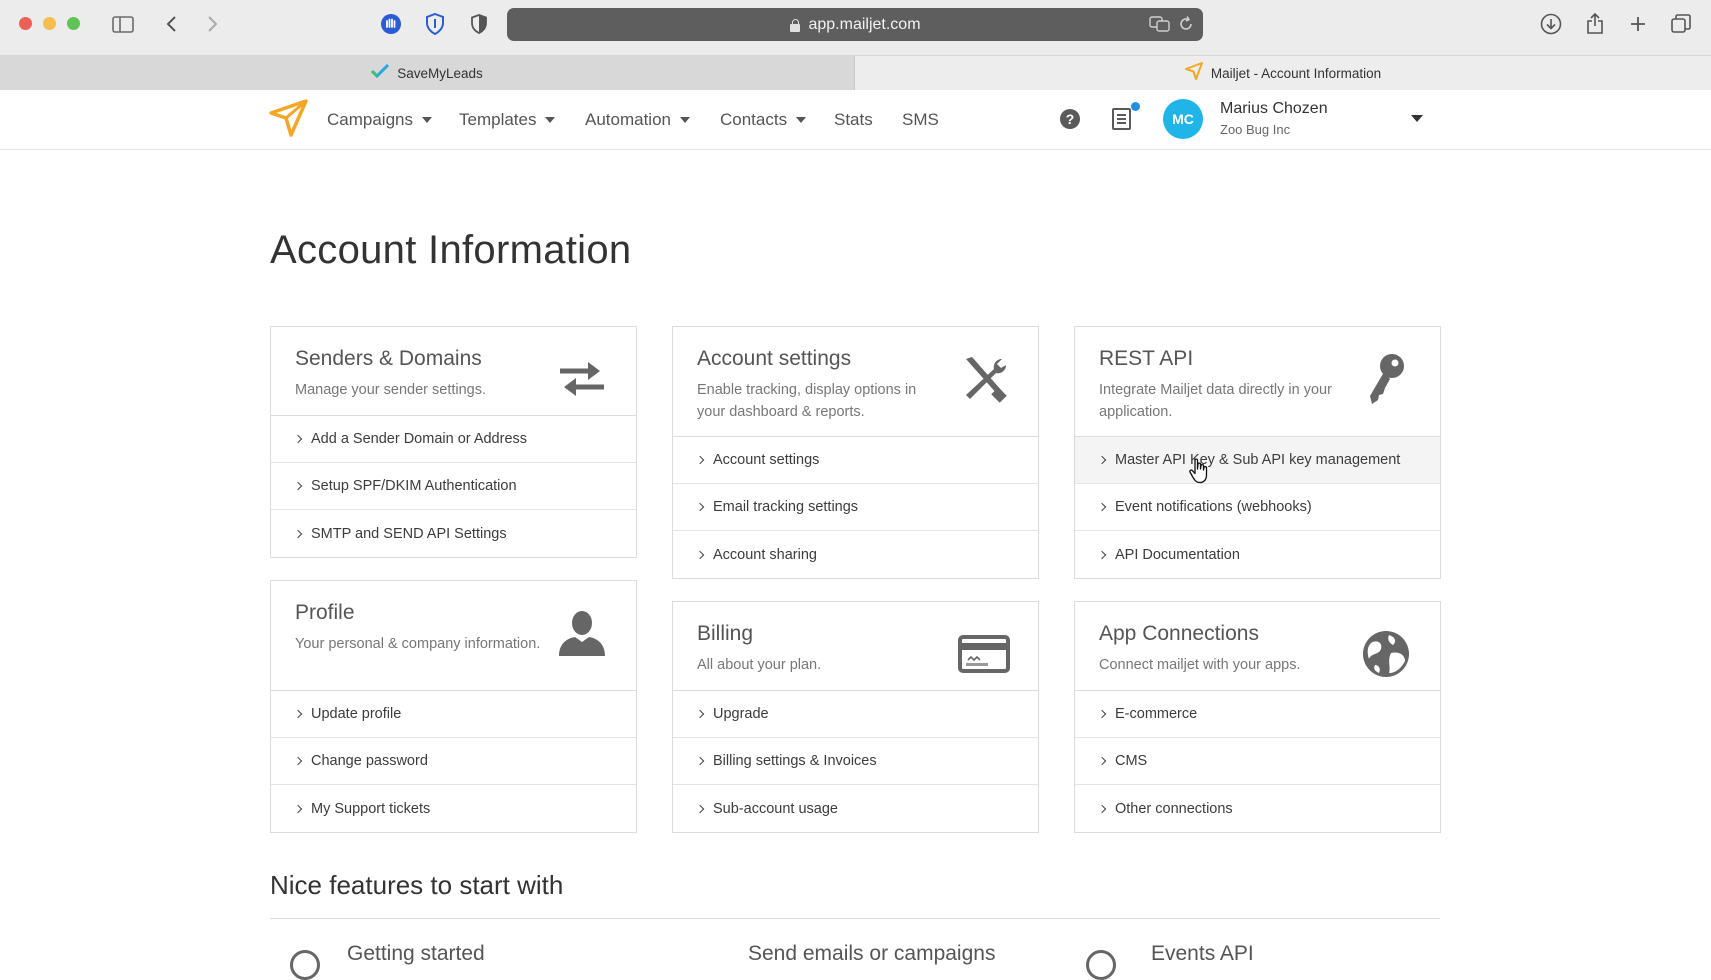  Describe the element at coordinates (855, 714) in the screenshot. I see `link-upgrade: Upgrade` at that location.